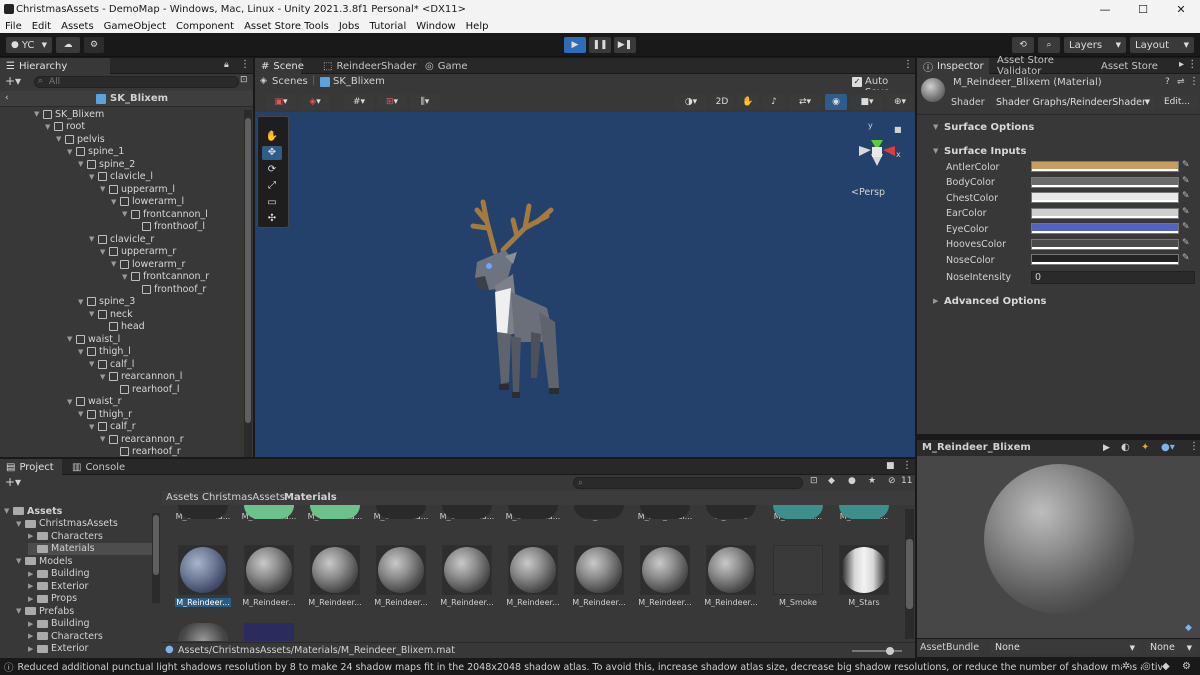  I want to click on projection-toggle: <Persp, so click(868, 192).